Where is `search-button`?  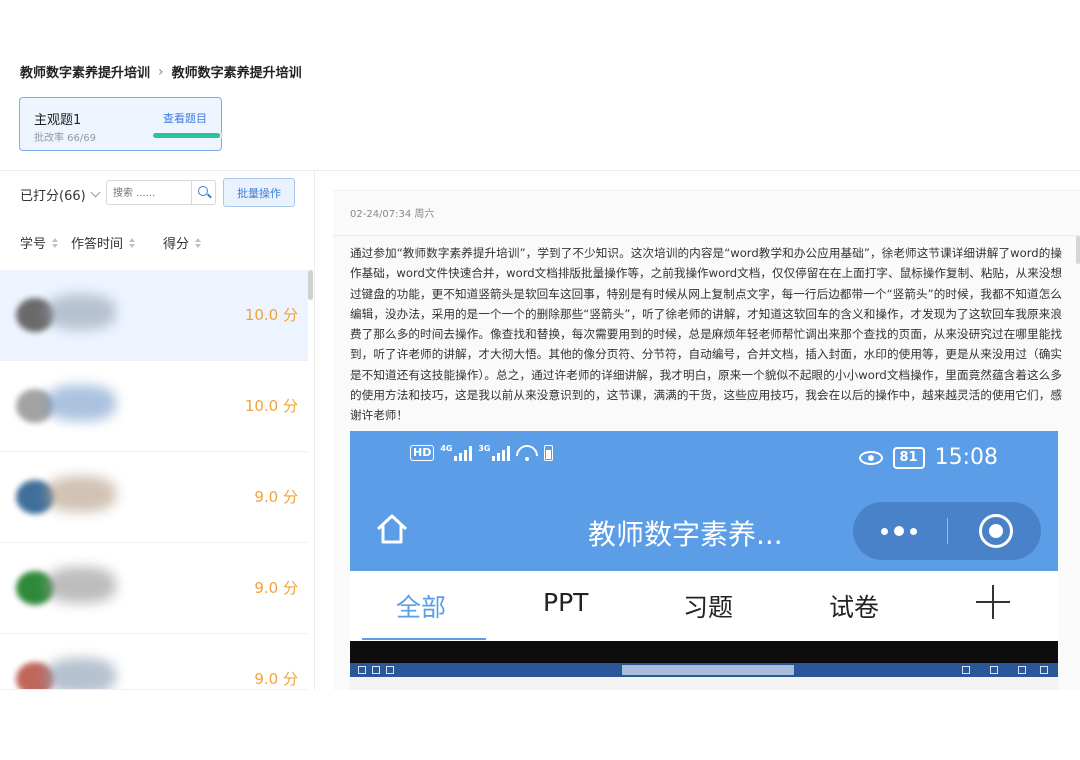 search-button is located at coordinates (203, 192).